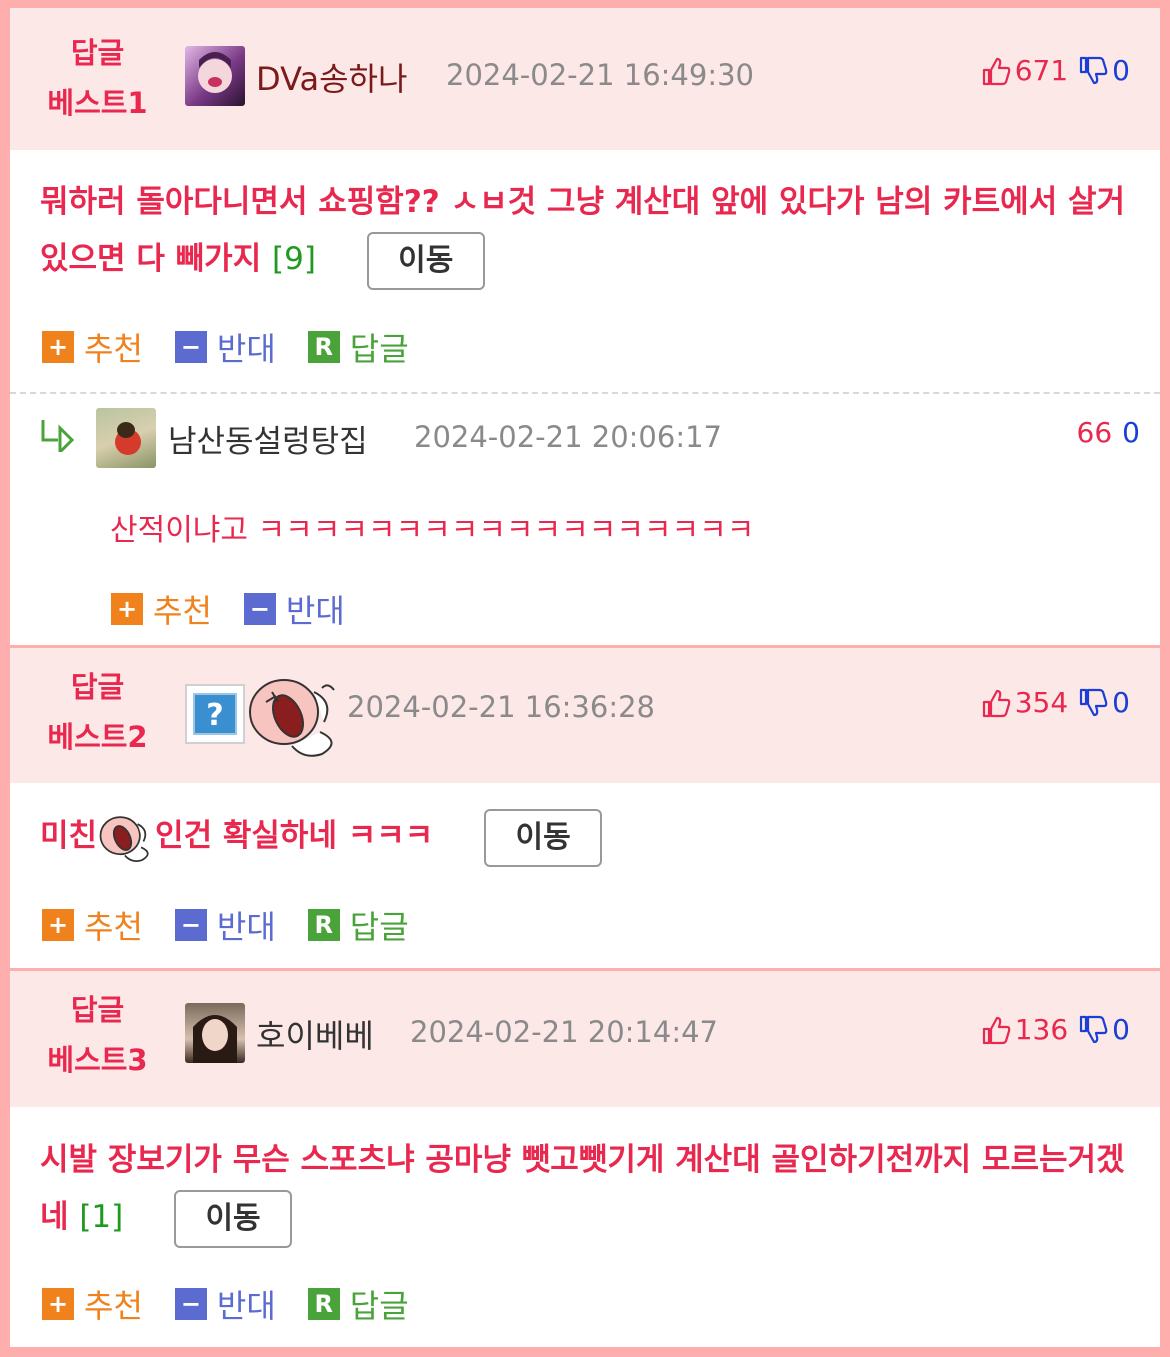 The width and height of the screenshot is (1170, 1357). Describe the element at coordinates (268, 438) in the screenshot. I see `nickname: 남산동설렁탕집` at that location.